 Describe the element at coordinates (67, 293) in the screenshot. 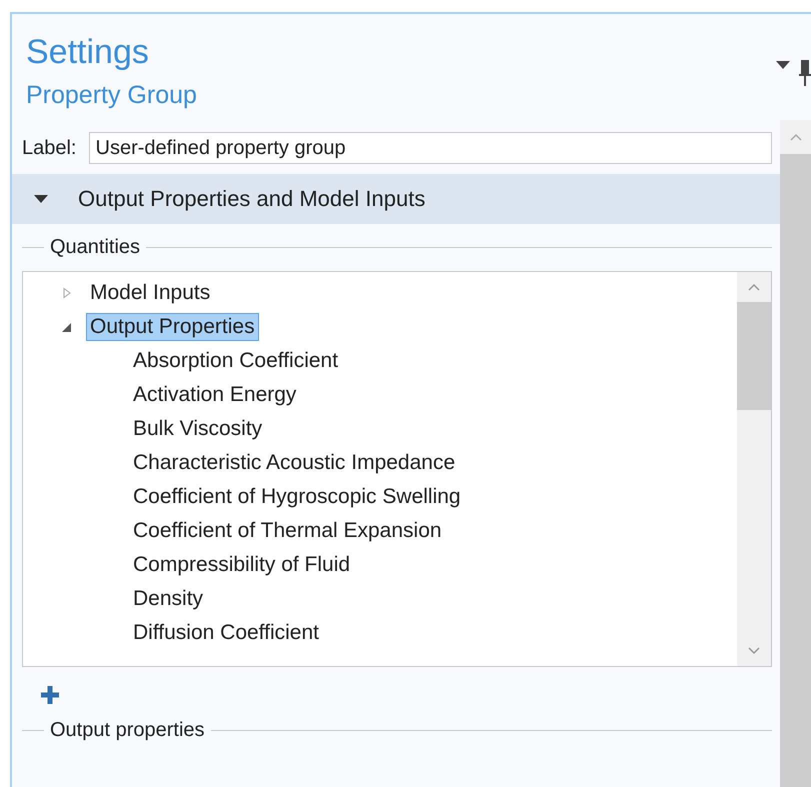

I see `collapsed-icon` at that location.